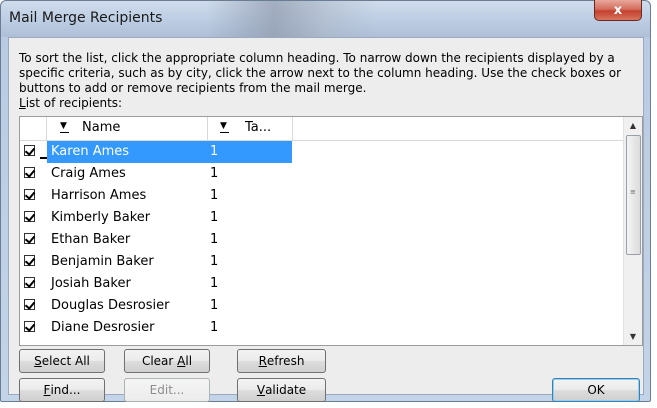  I want to click on list-of-recipients-label: List of recipients:, so click(70, 103).